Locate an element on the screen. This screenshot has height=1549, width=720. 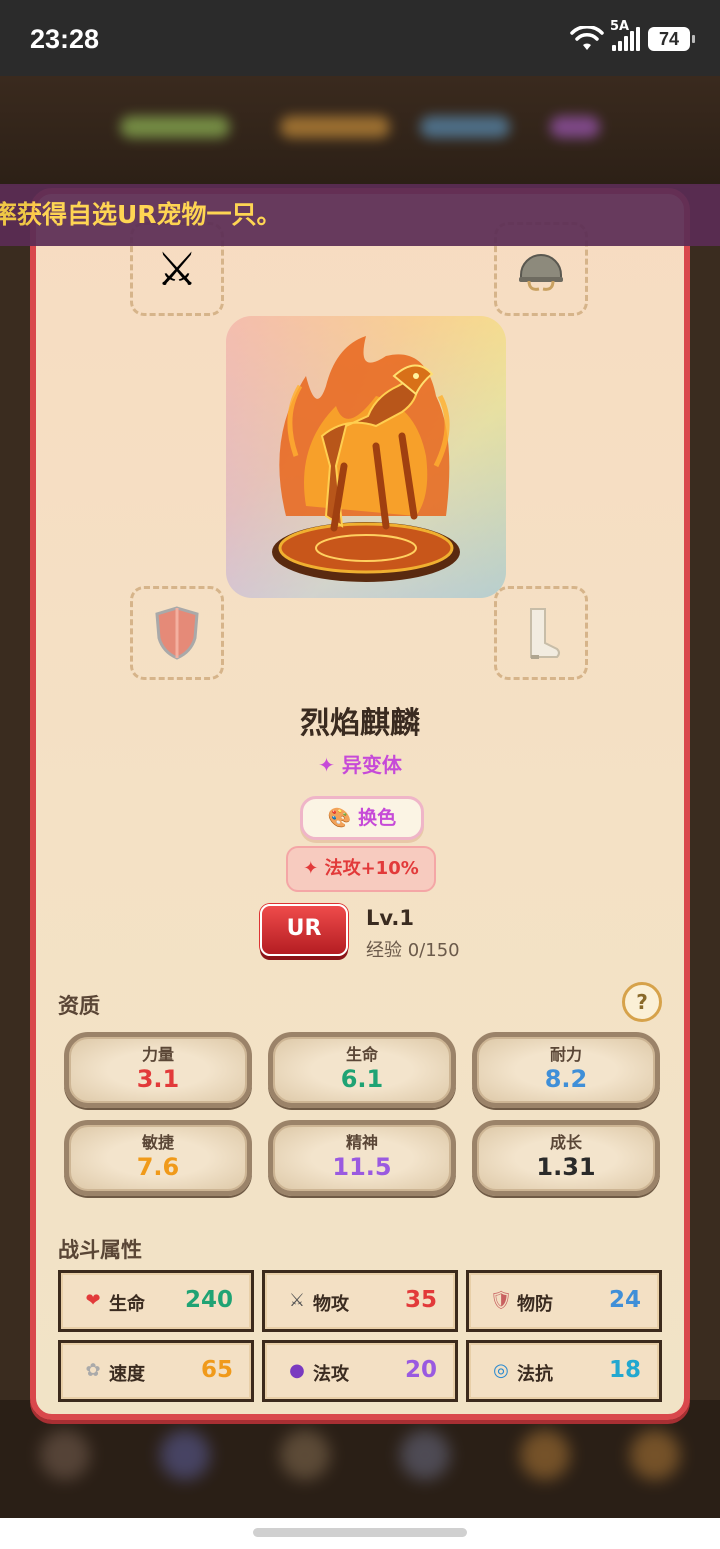
stat-label: 法攻 is located at coordinates (331, 1374).